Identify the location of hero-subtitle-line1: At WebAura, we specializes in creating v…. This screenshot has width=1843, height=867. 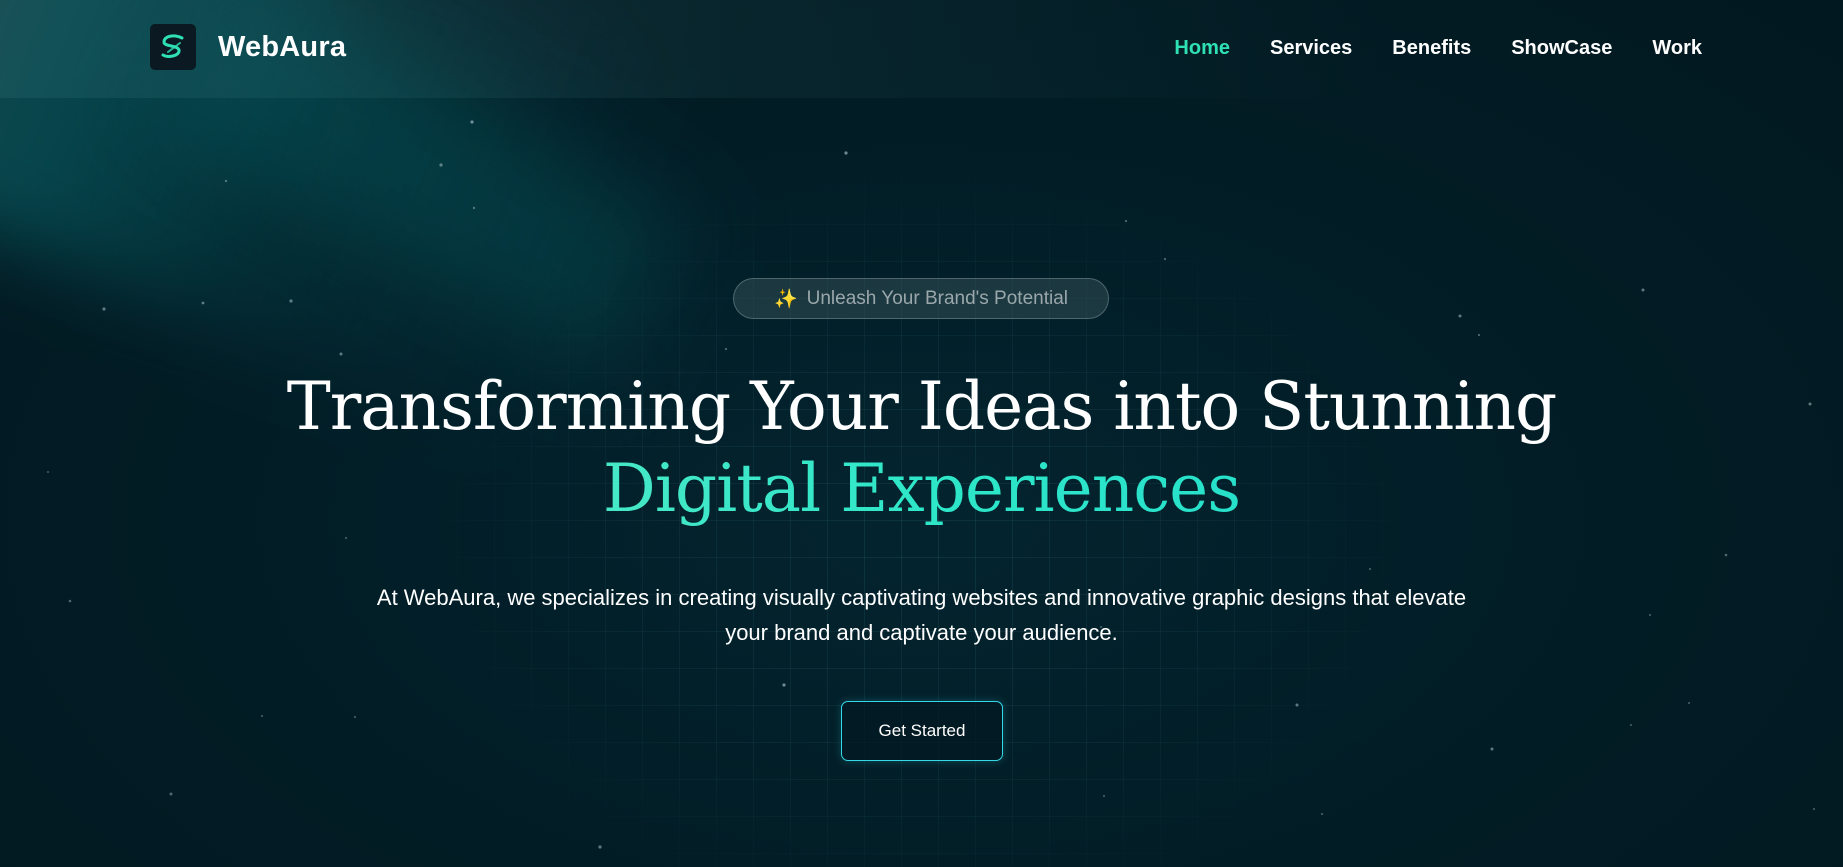
(921, 597).